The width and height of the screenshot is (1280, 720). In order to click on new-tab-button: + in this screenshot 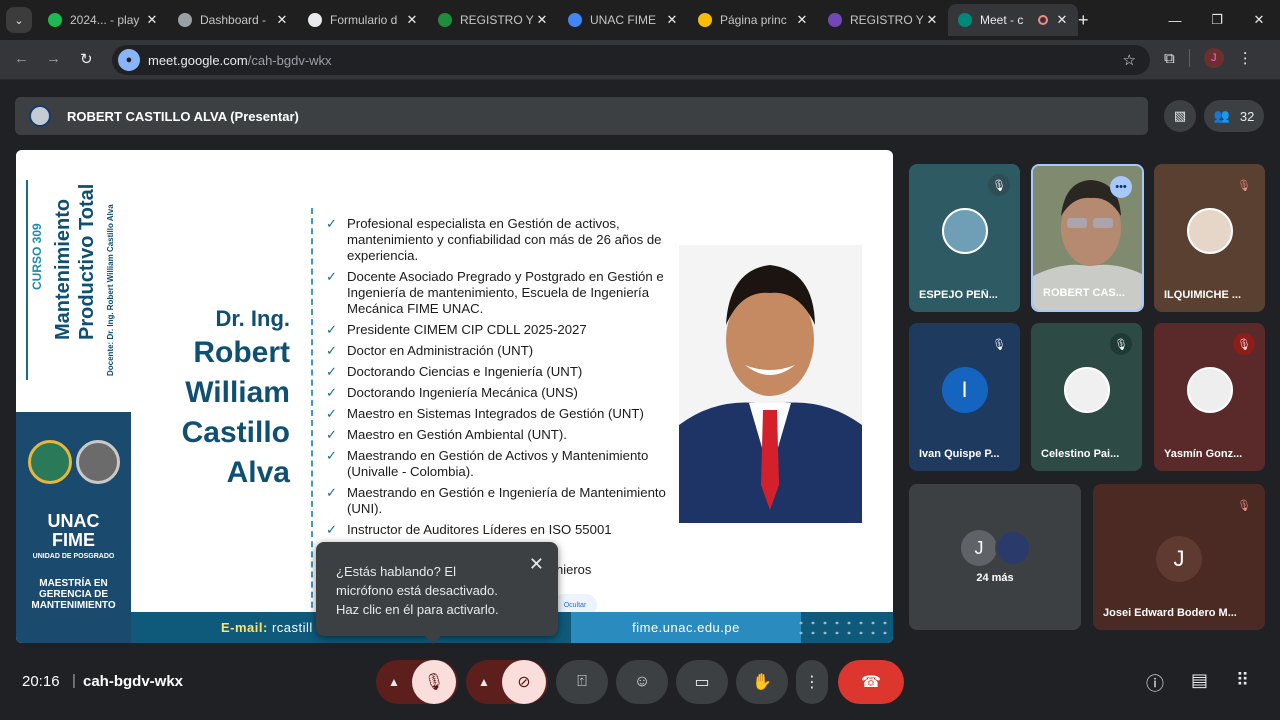, I will do `click(1083, 20)`.